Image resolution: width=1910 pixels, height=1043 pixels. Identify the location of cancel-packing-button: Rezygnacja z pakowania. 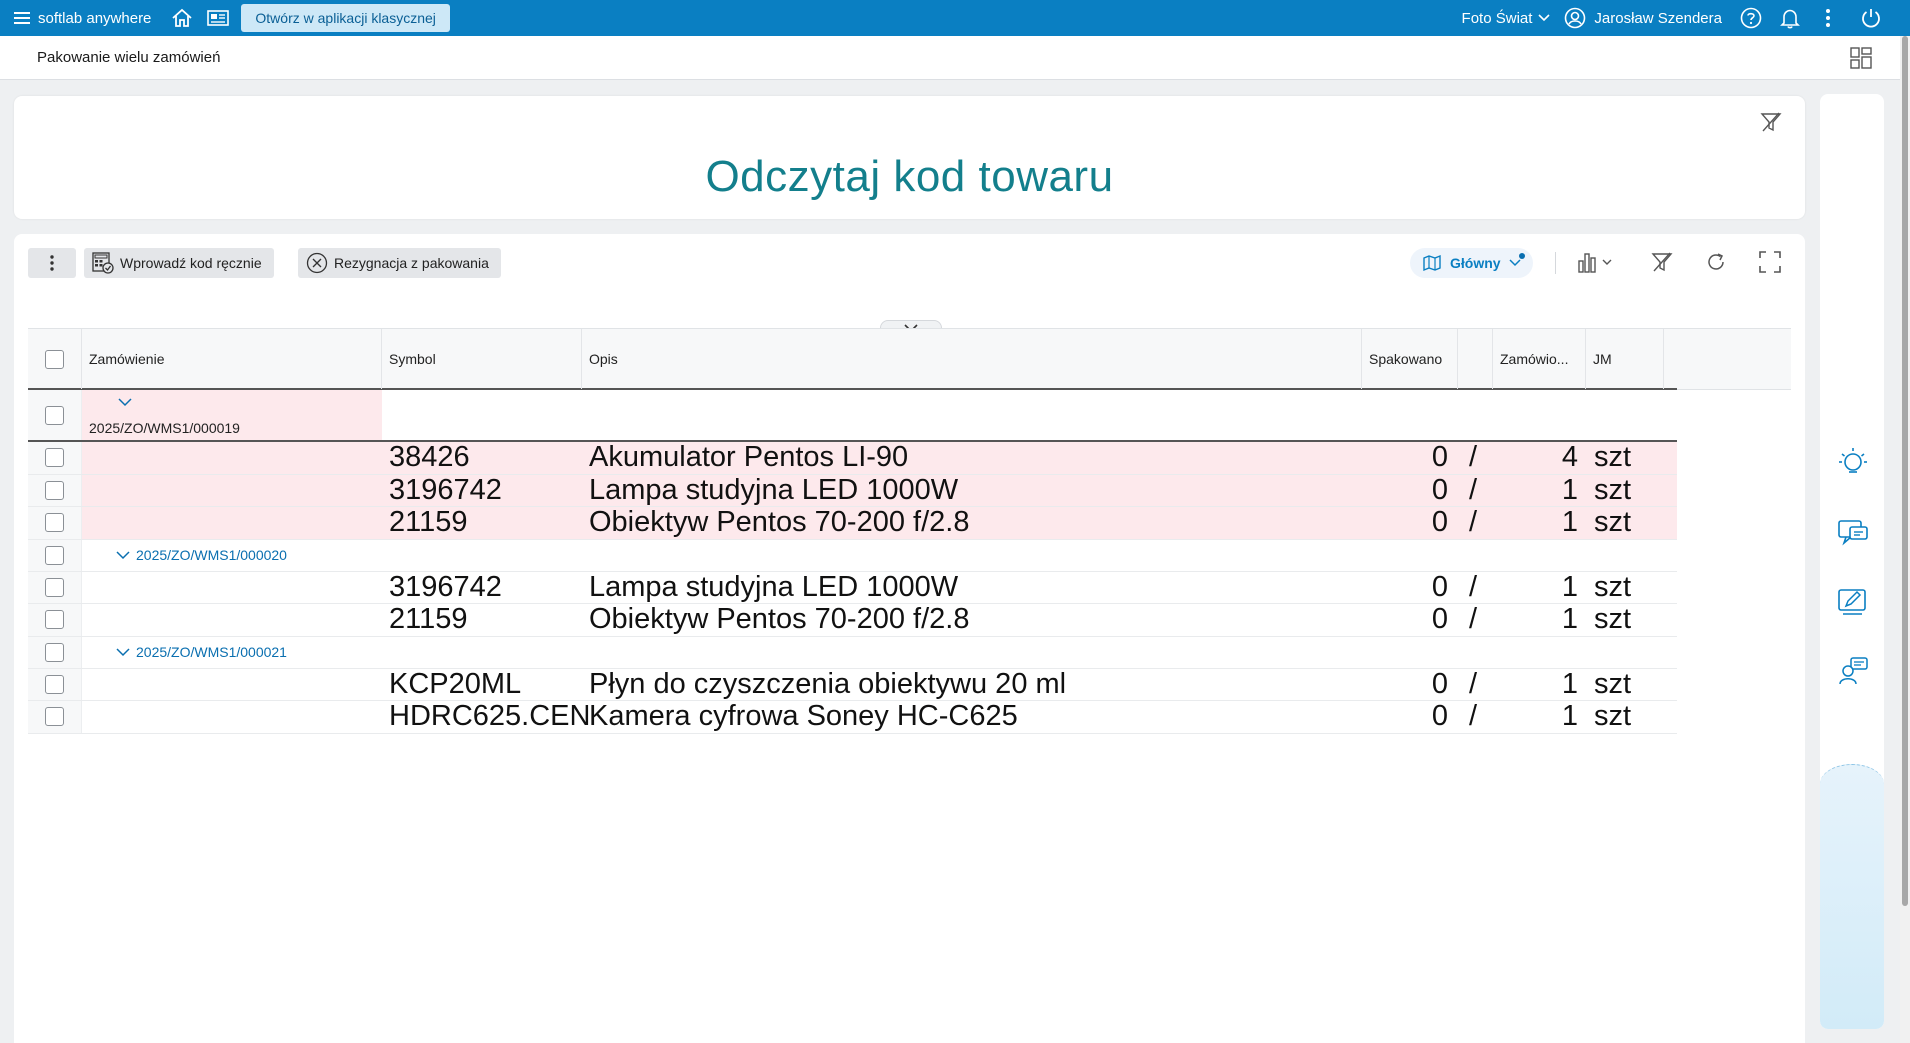
(399, 263).